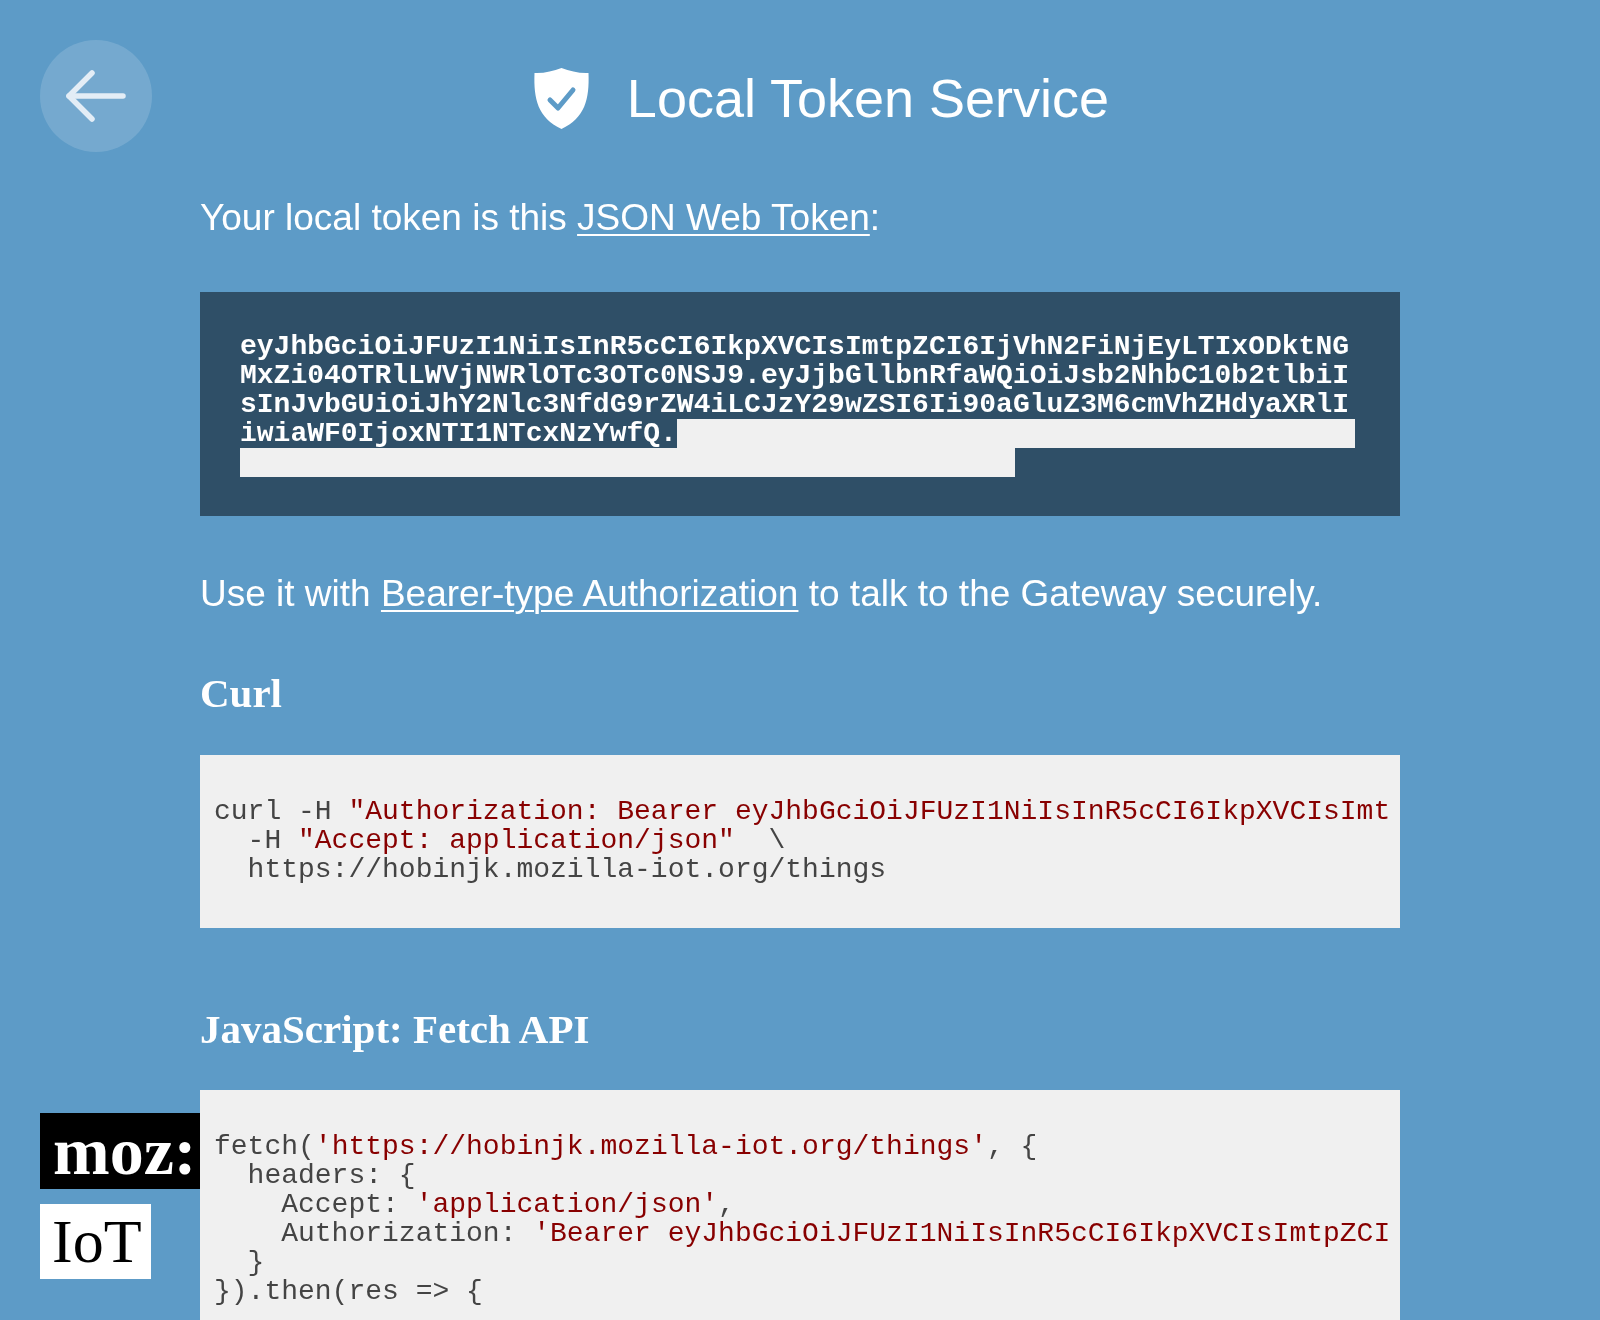  I want to click on token-line: MxZi04OTRlLWVjNWRlOTc3OTc0NSJ9.eyJjbGllbnRfaWQiOiJsb2NhbC10b2tlbiI, so click(794, 375).